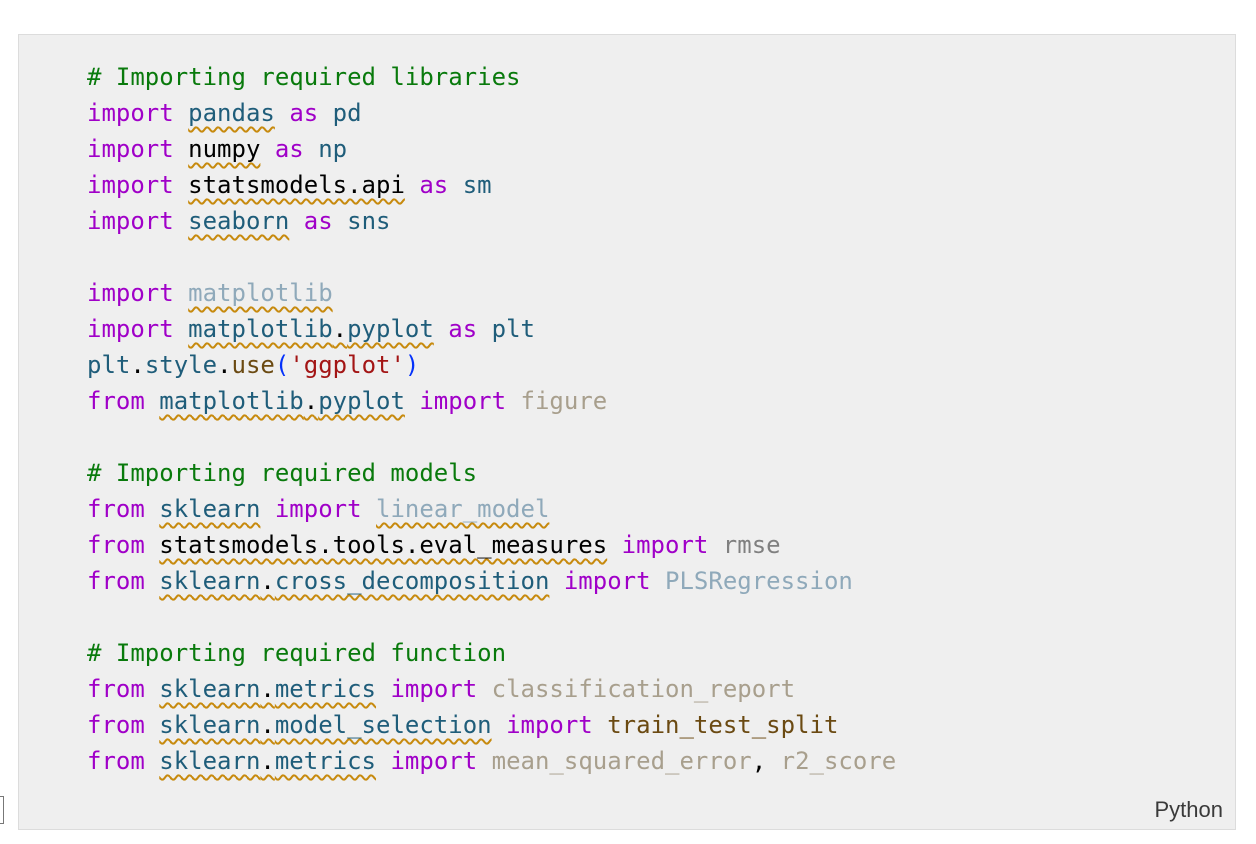 The width and height of the screenshot is (1256, 844). What do you see at coordinates (643, 689) in the screenshot?
I see `code-token: classification_report` at bounding box center [643, 689].